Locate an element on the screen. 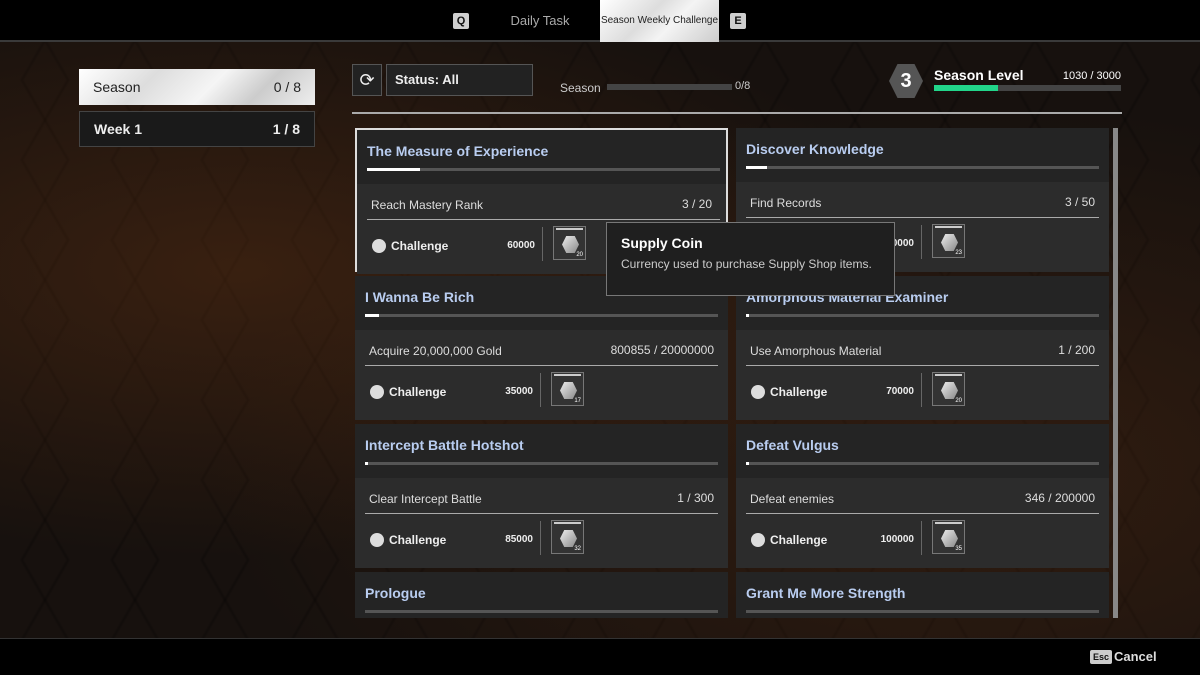 The width and height of the screenshot is (1200, 675). objective-progress: 3 / 50 is located at coordinates (1079, 202).